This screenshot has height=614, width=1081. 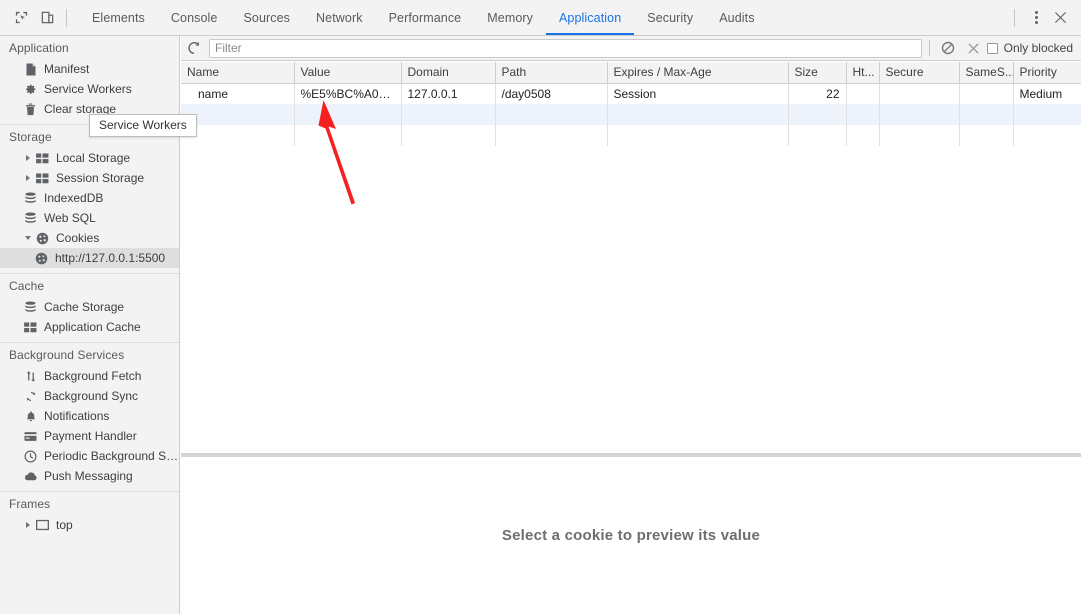 I want to click on tab-security: Security, so click(x=670, y=17).